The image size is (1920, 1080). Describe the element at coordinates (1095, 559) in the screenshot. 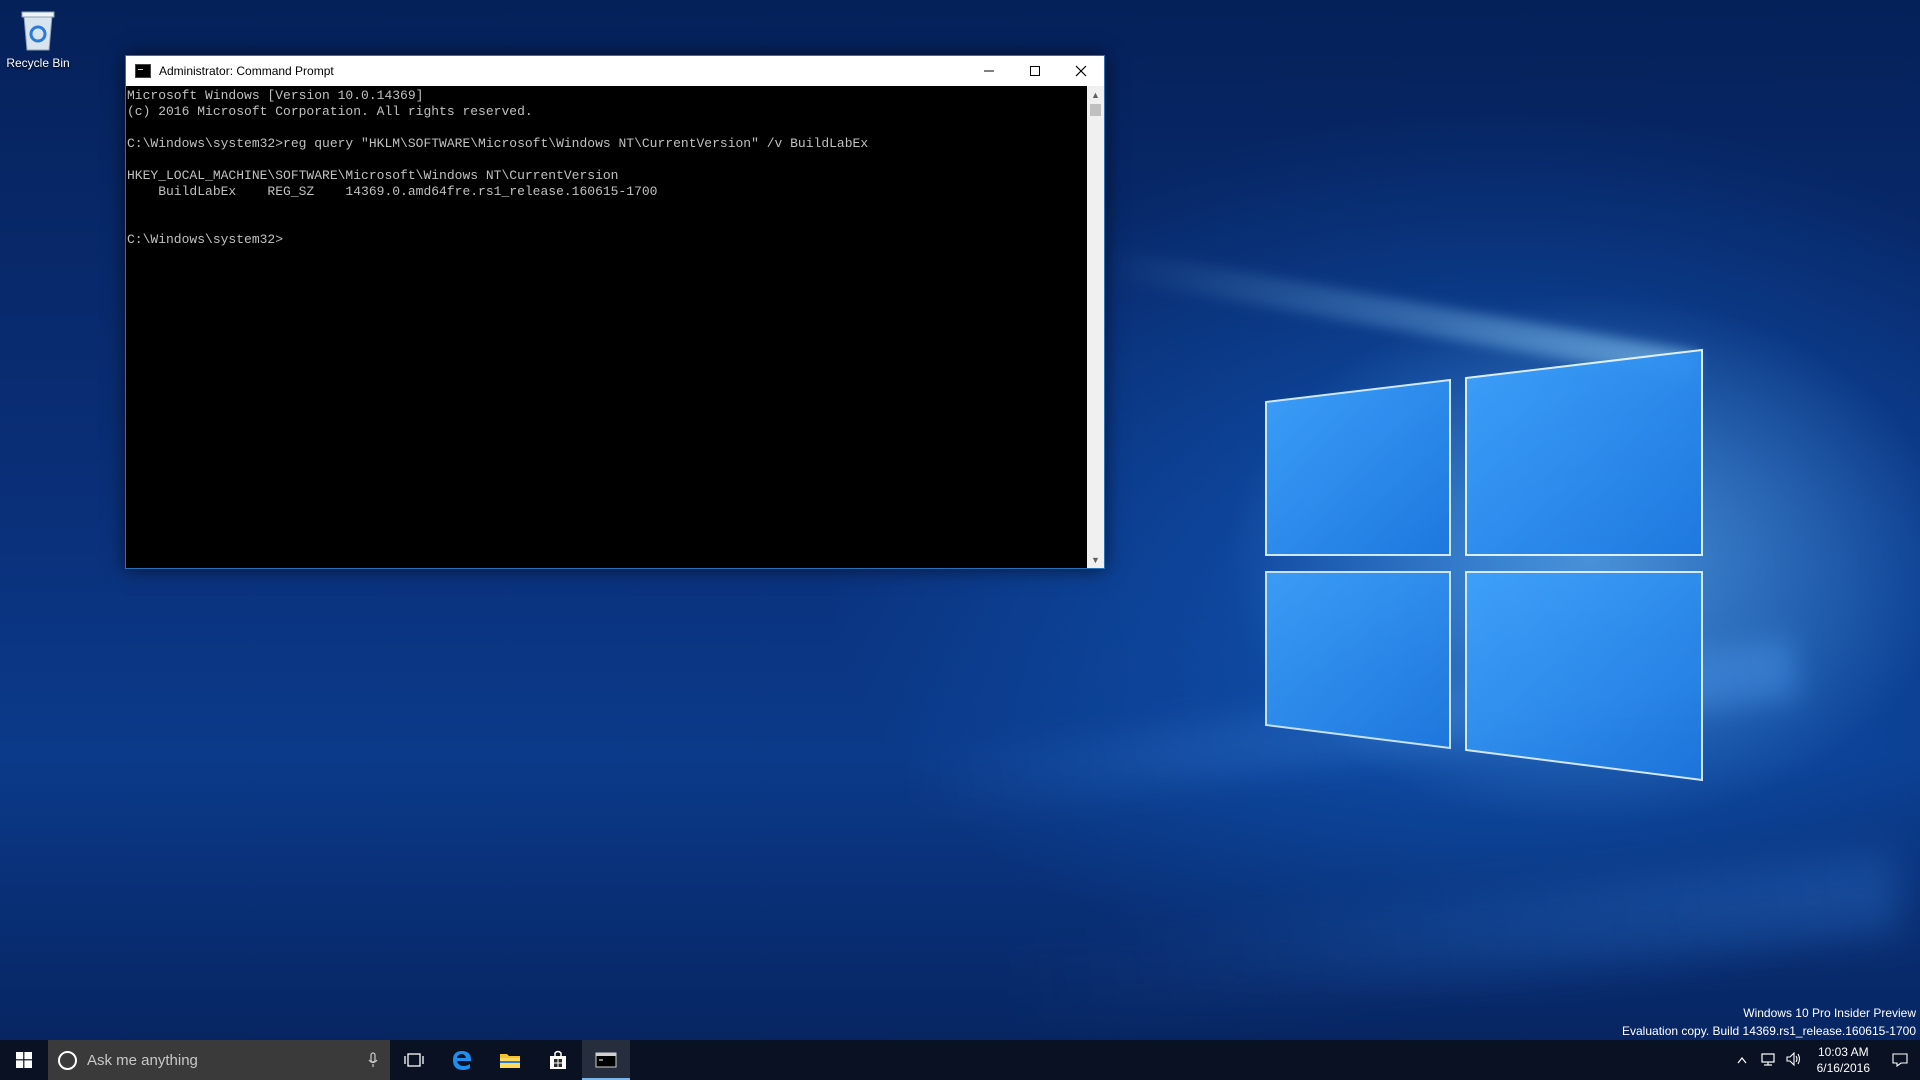

I see `scroll-down-button: ▼` at that location.